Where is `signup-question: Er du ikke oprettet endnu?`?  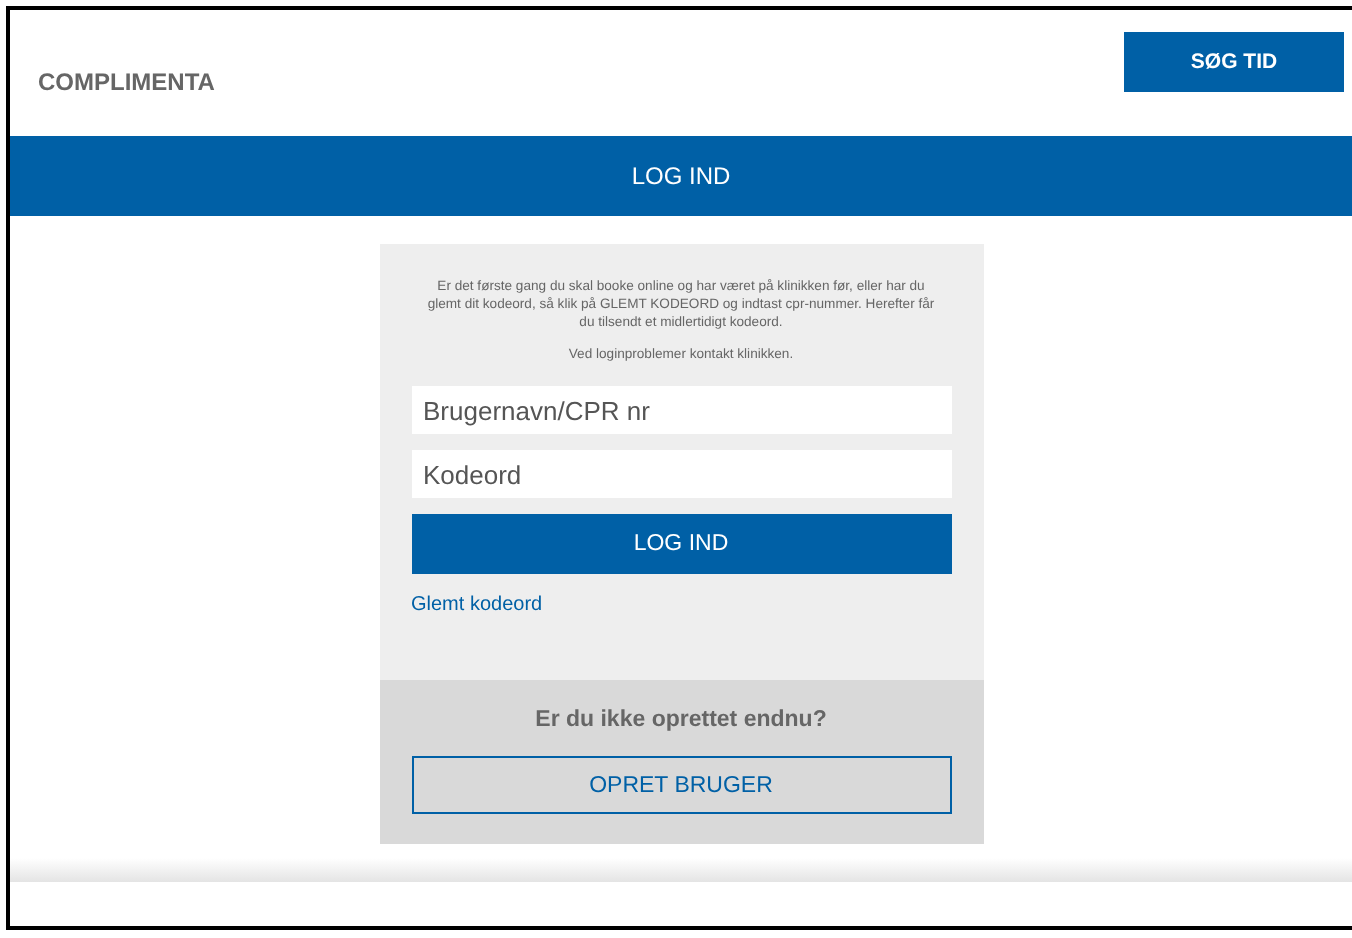 signup-question: Er du ikke oprettet endnu? is located at coordinates (681, 720).